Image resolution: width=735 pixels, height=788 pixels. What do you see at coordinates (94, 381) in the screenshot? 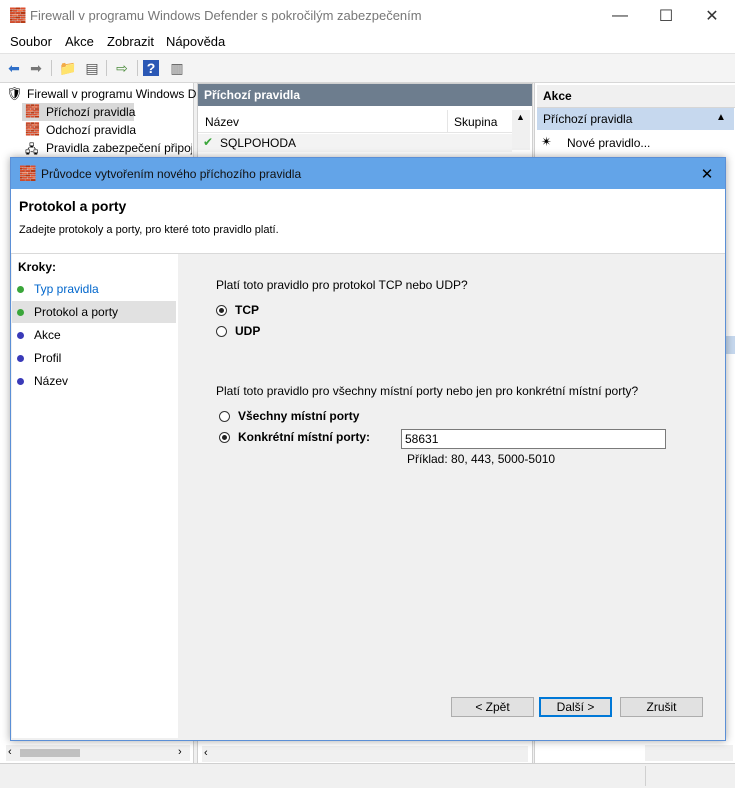
I see `step-name: Název` at bounding box center [94, 381].